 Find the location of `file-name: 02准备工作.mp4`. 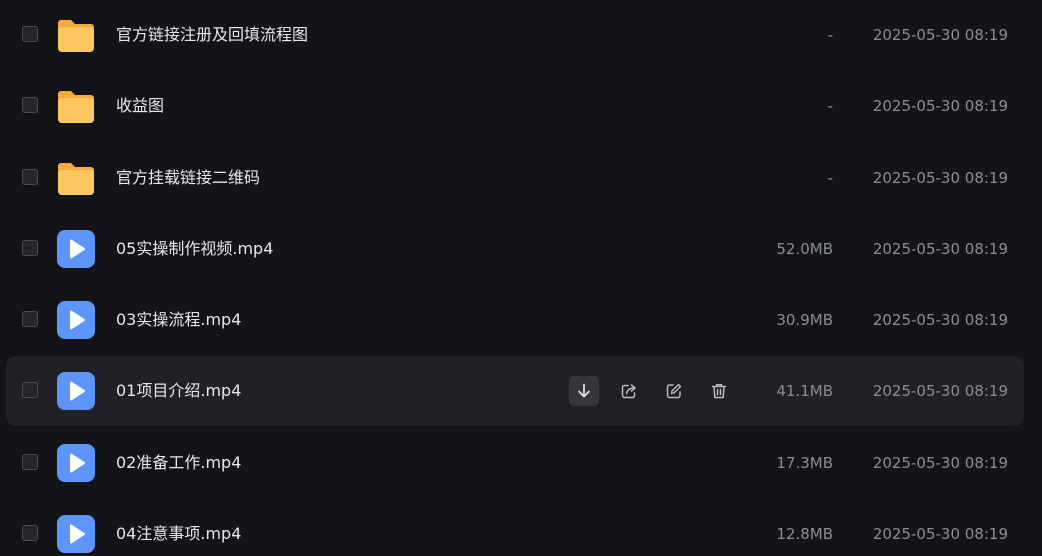

file-name: 02准备工作.mp4 is located at coordinates (178, 463).